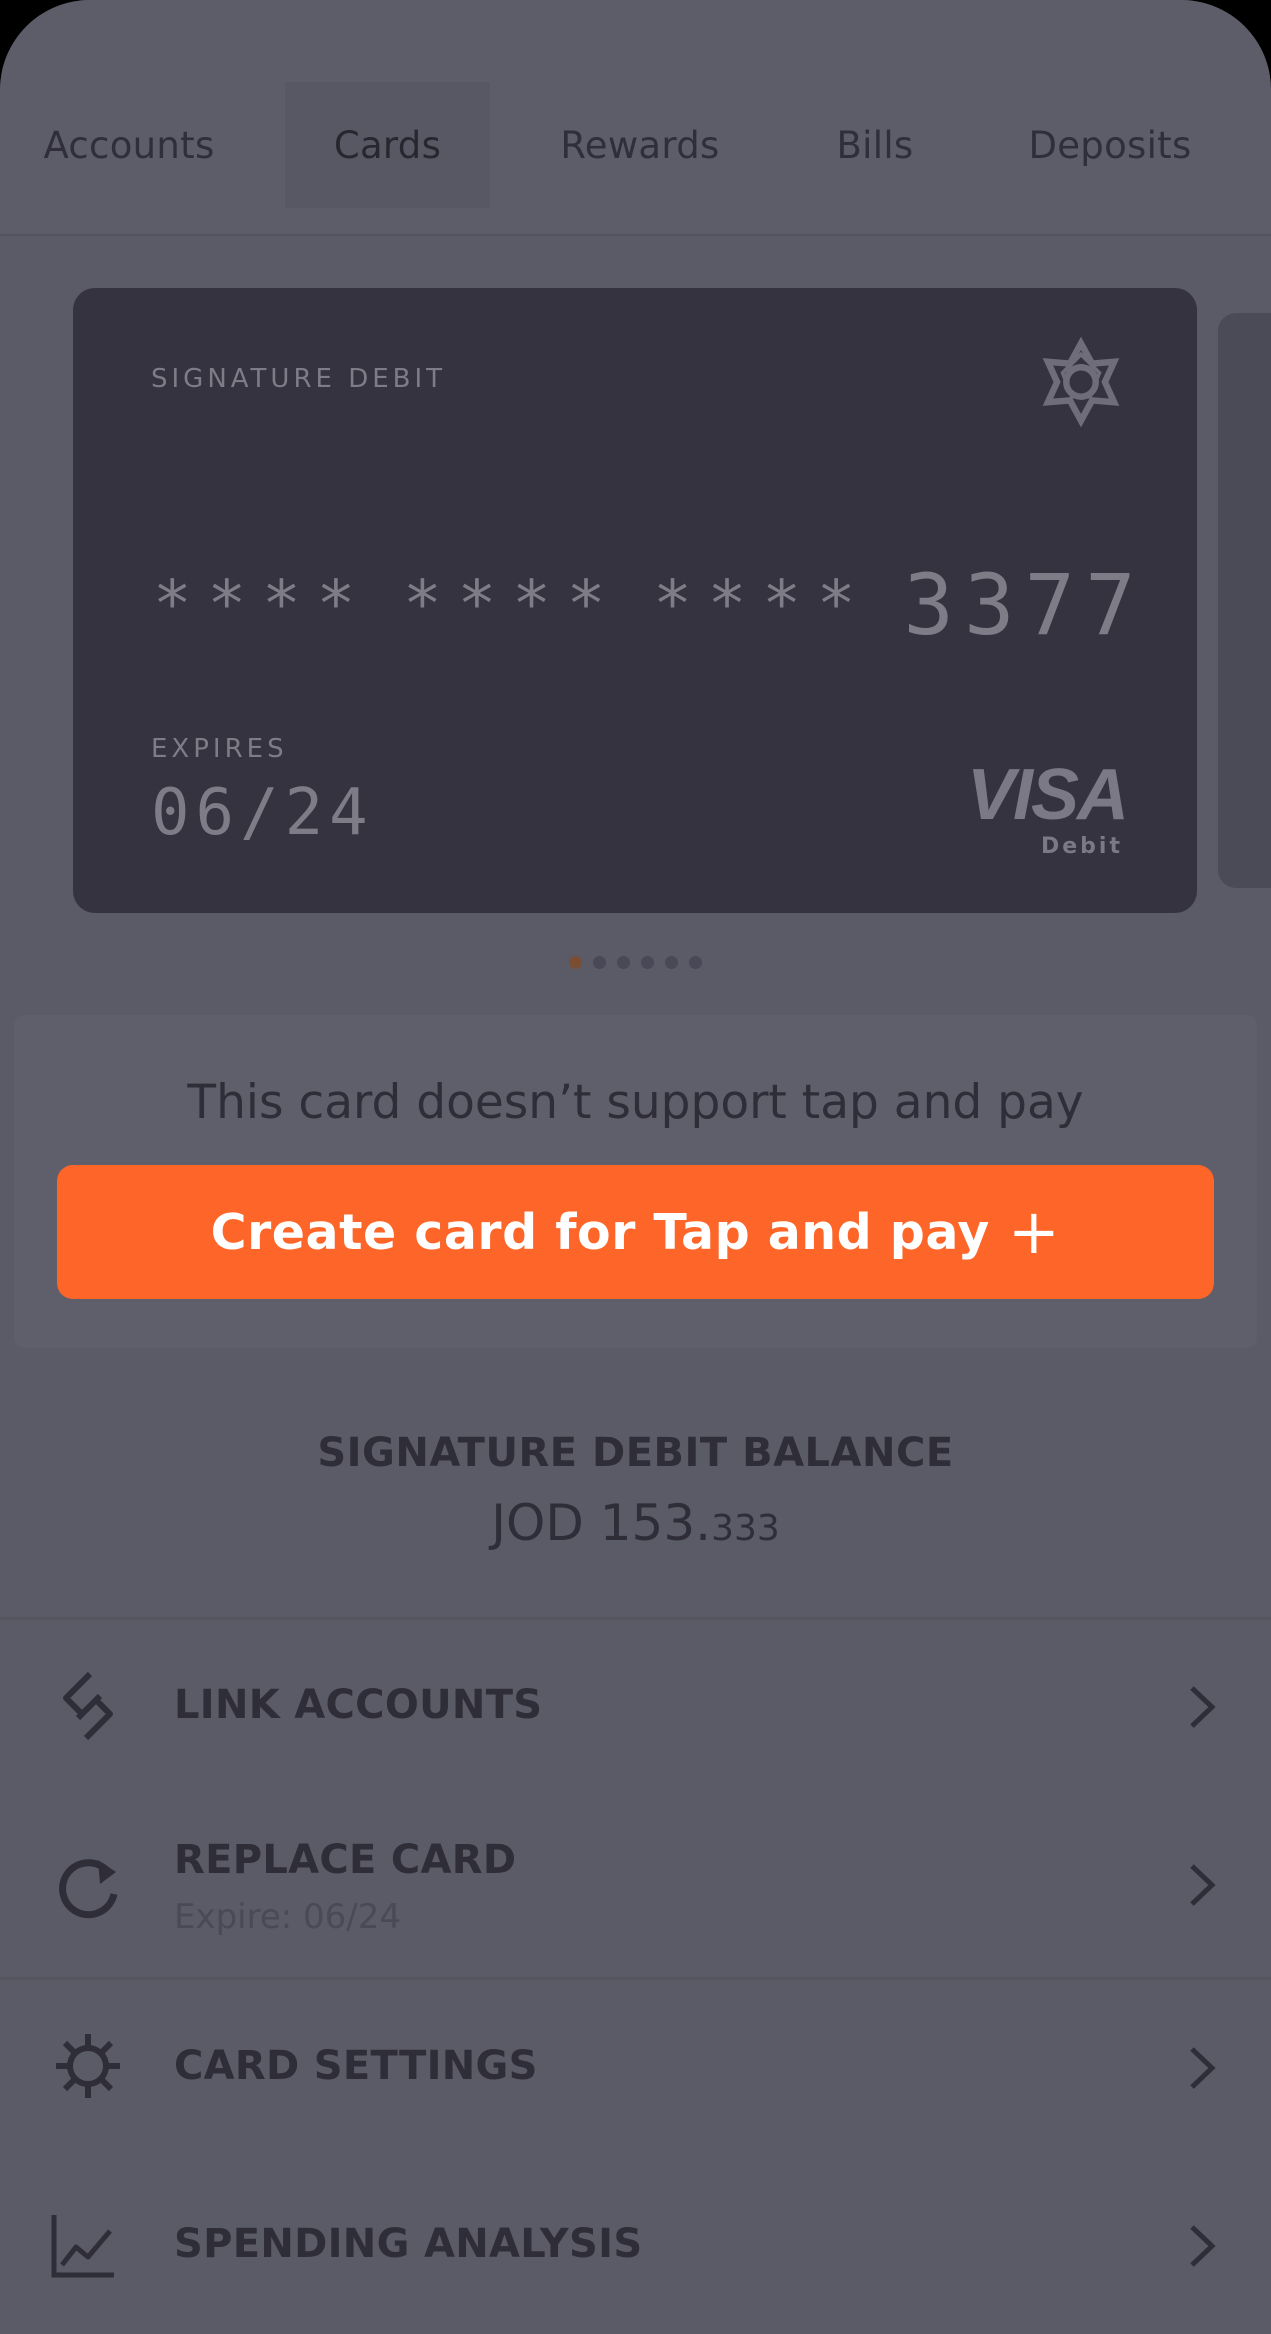  Describe the element at coordinates (635, 1453) in the screenshot. I see `balance-title: SIGNATURE DEBIT BALANCE` at that location.